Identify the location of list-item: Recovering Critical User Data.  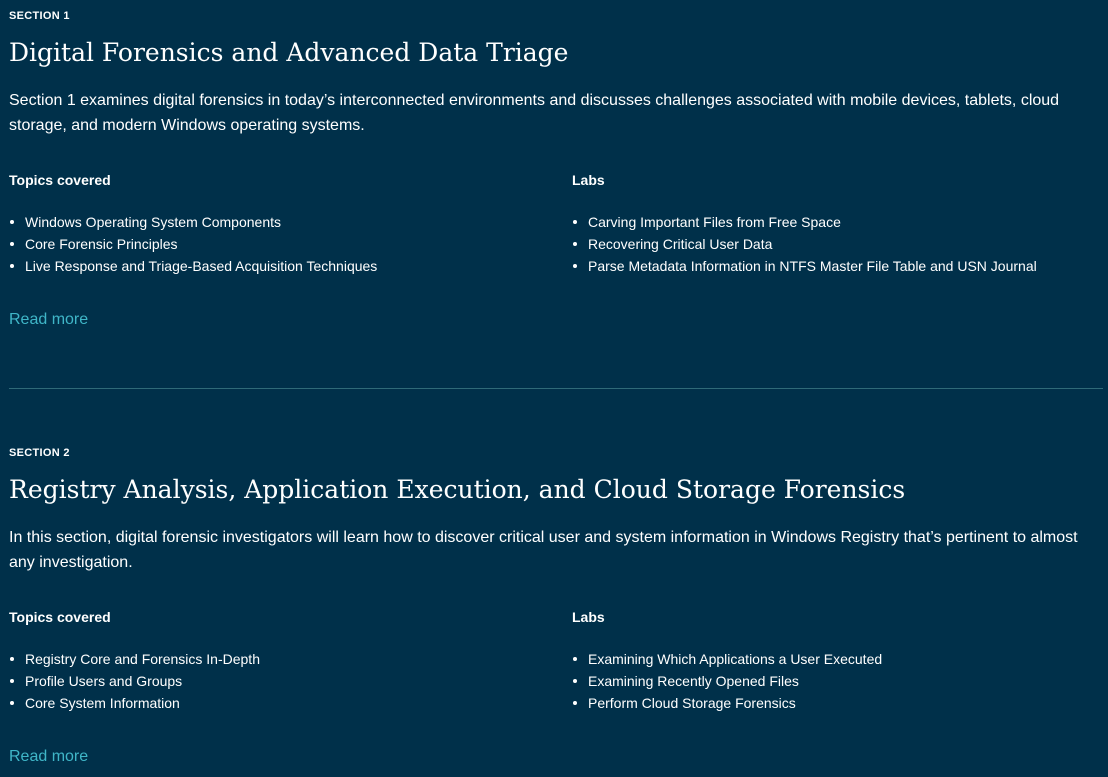
(838, 244).